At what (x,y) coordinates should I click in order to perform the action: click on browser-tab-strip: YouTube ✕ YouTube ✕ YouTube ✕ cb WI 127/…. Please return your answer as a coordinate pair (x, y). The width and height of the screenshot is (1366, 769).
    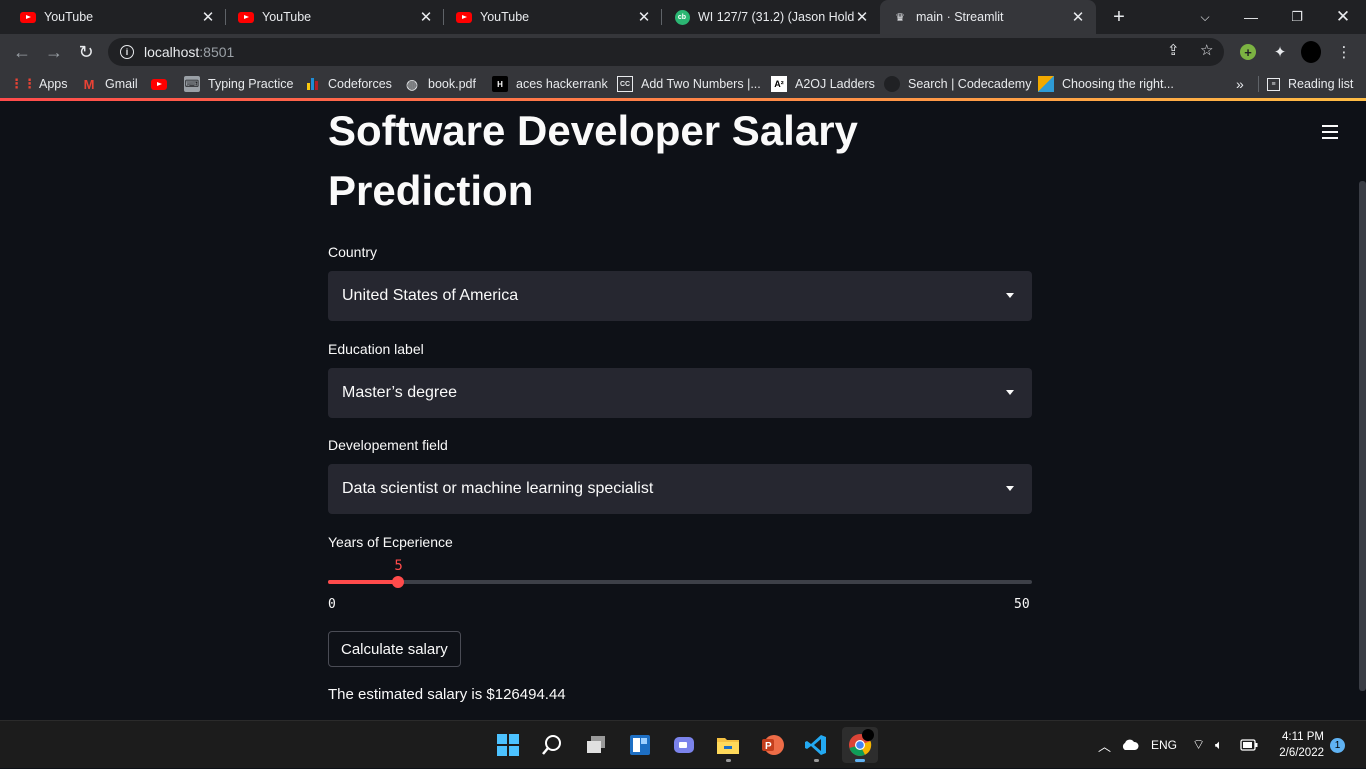
    Looking at the image, I should click on (683, 17).